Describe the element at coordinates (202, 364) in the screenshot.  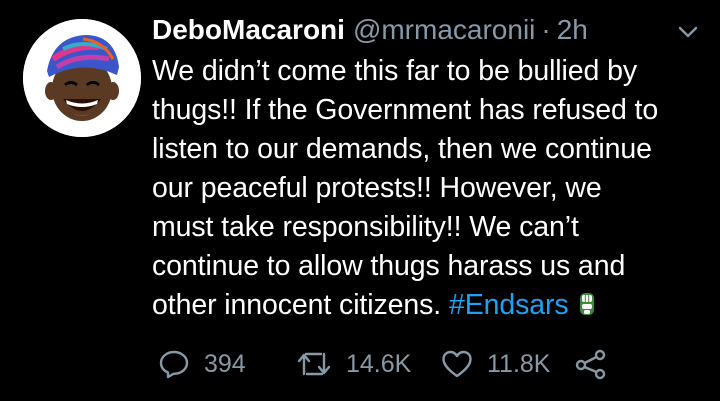
I see `reply-button: 394` at that location.